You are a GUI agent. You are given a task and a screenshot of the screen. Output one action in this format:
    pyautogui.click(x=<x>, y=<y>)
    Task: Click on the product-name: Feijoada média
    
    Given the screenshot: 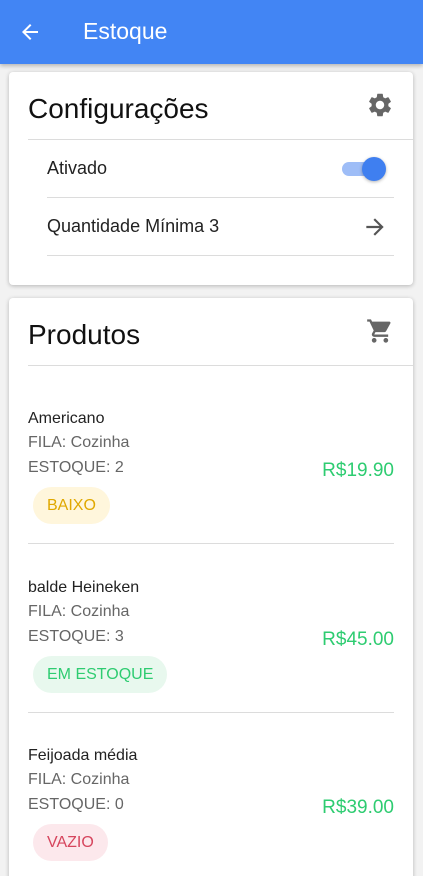 What is the action you would take?
    pyautogui.click(x=83, y=755)
    